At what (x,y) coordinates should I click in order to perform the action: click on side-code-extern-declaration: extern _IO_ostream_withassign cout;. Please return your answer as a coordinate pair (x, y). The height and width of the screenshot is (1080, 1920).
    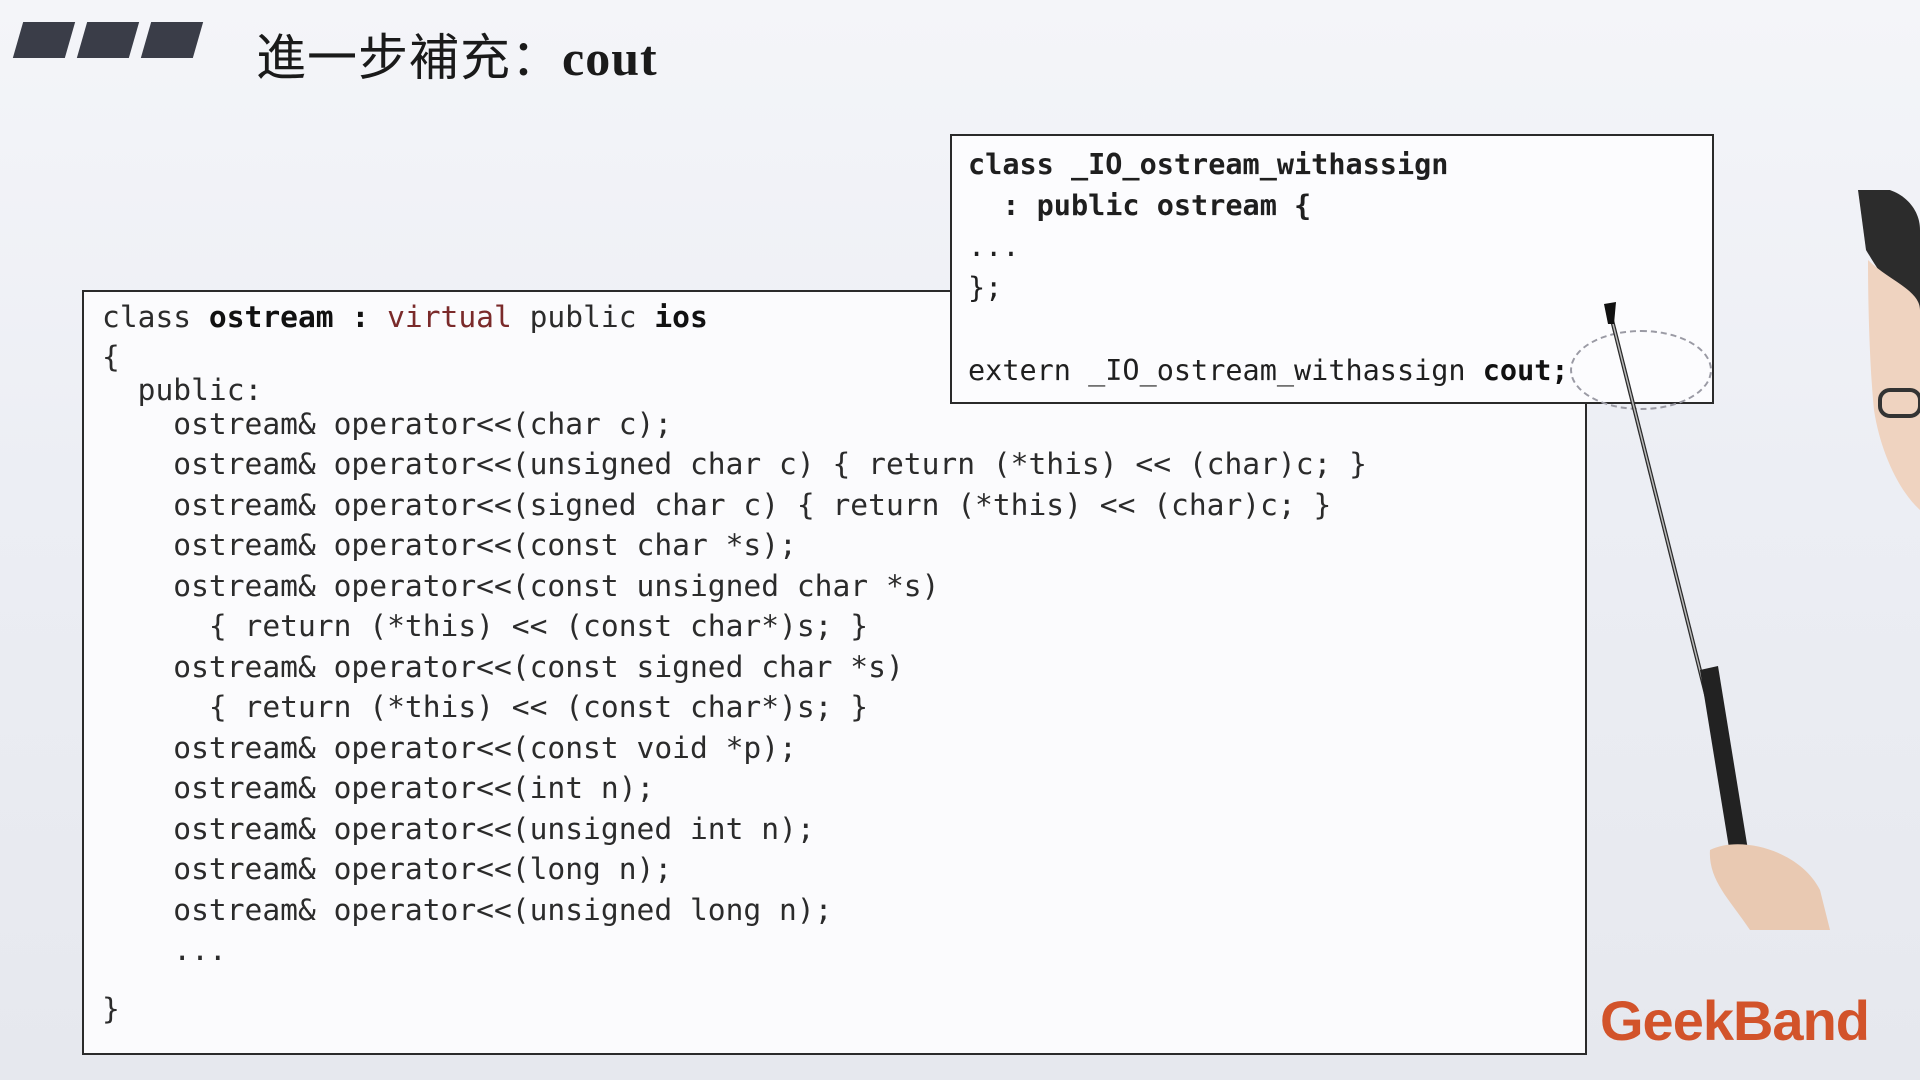
    Looking at the image, I should click on (1268, 371).